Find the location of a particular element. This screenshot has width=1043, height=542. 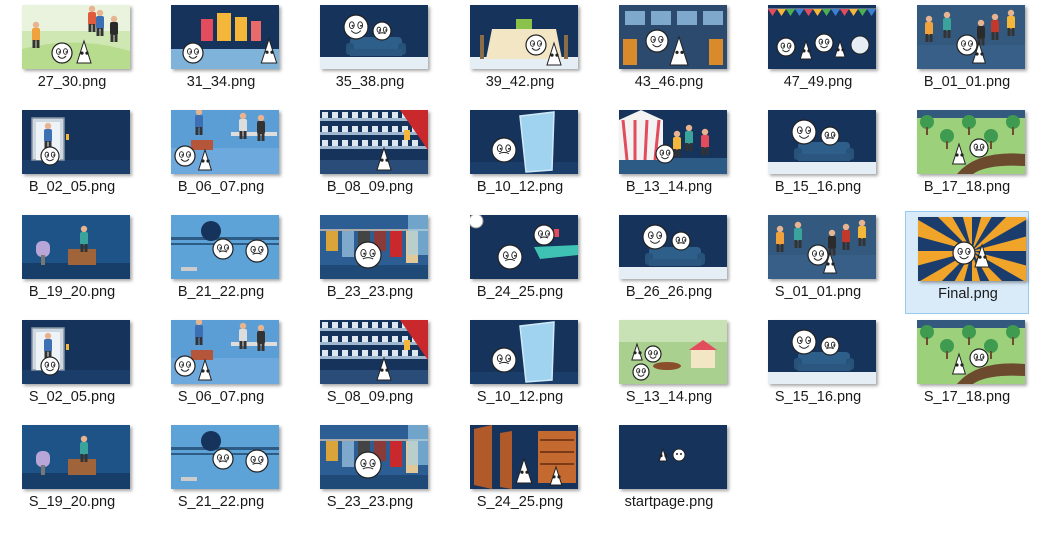

file-name-label: startpage.png is located at coordinates (669, 502).